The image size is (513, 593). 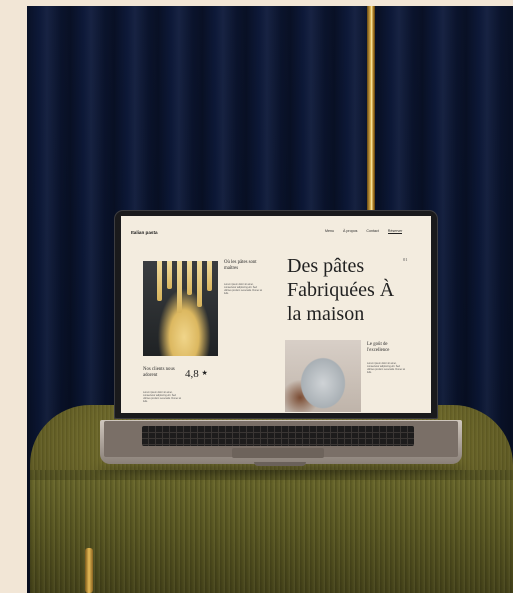 What do you see at coordinates (378, 347) in the screenshot?
I see `caption-excellence: Le goût de l'excellence` at bounding box center [378, 347].